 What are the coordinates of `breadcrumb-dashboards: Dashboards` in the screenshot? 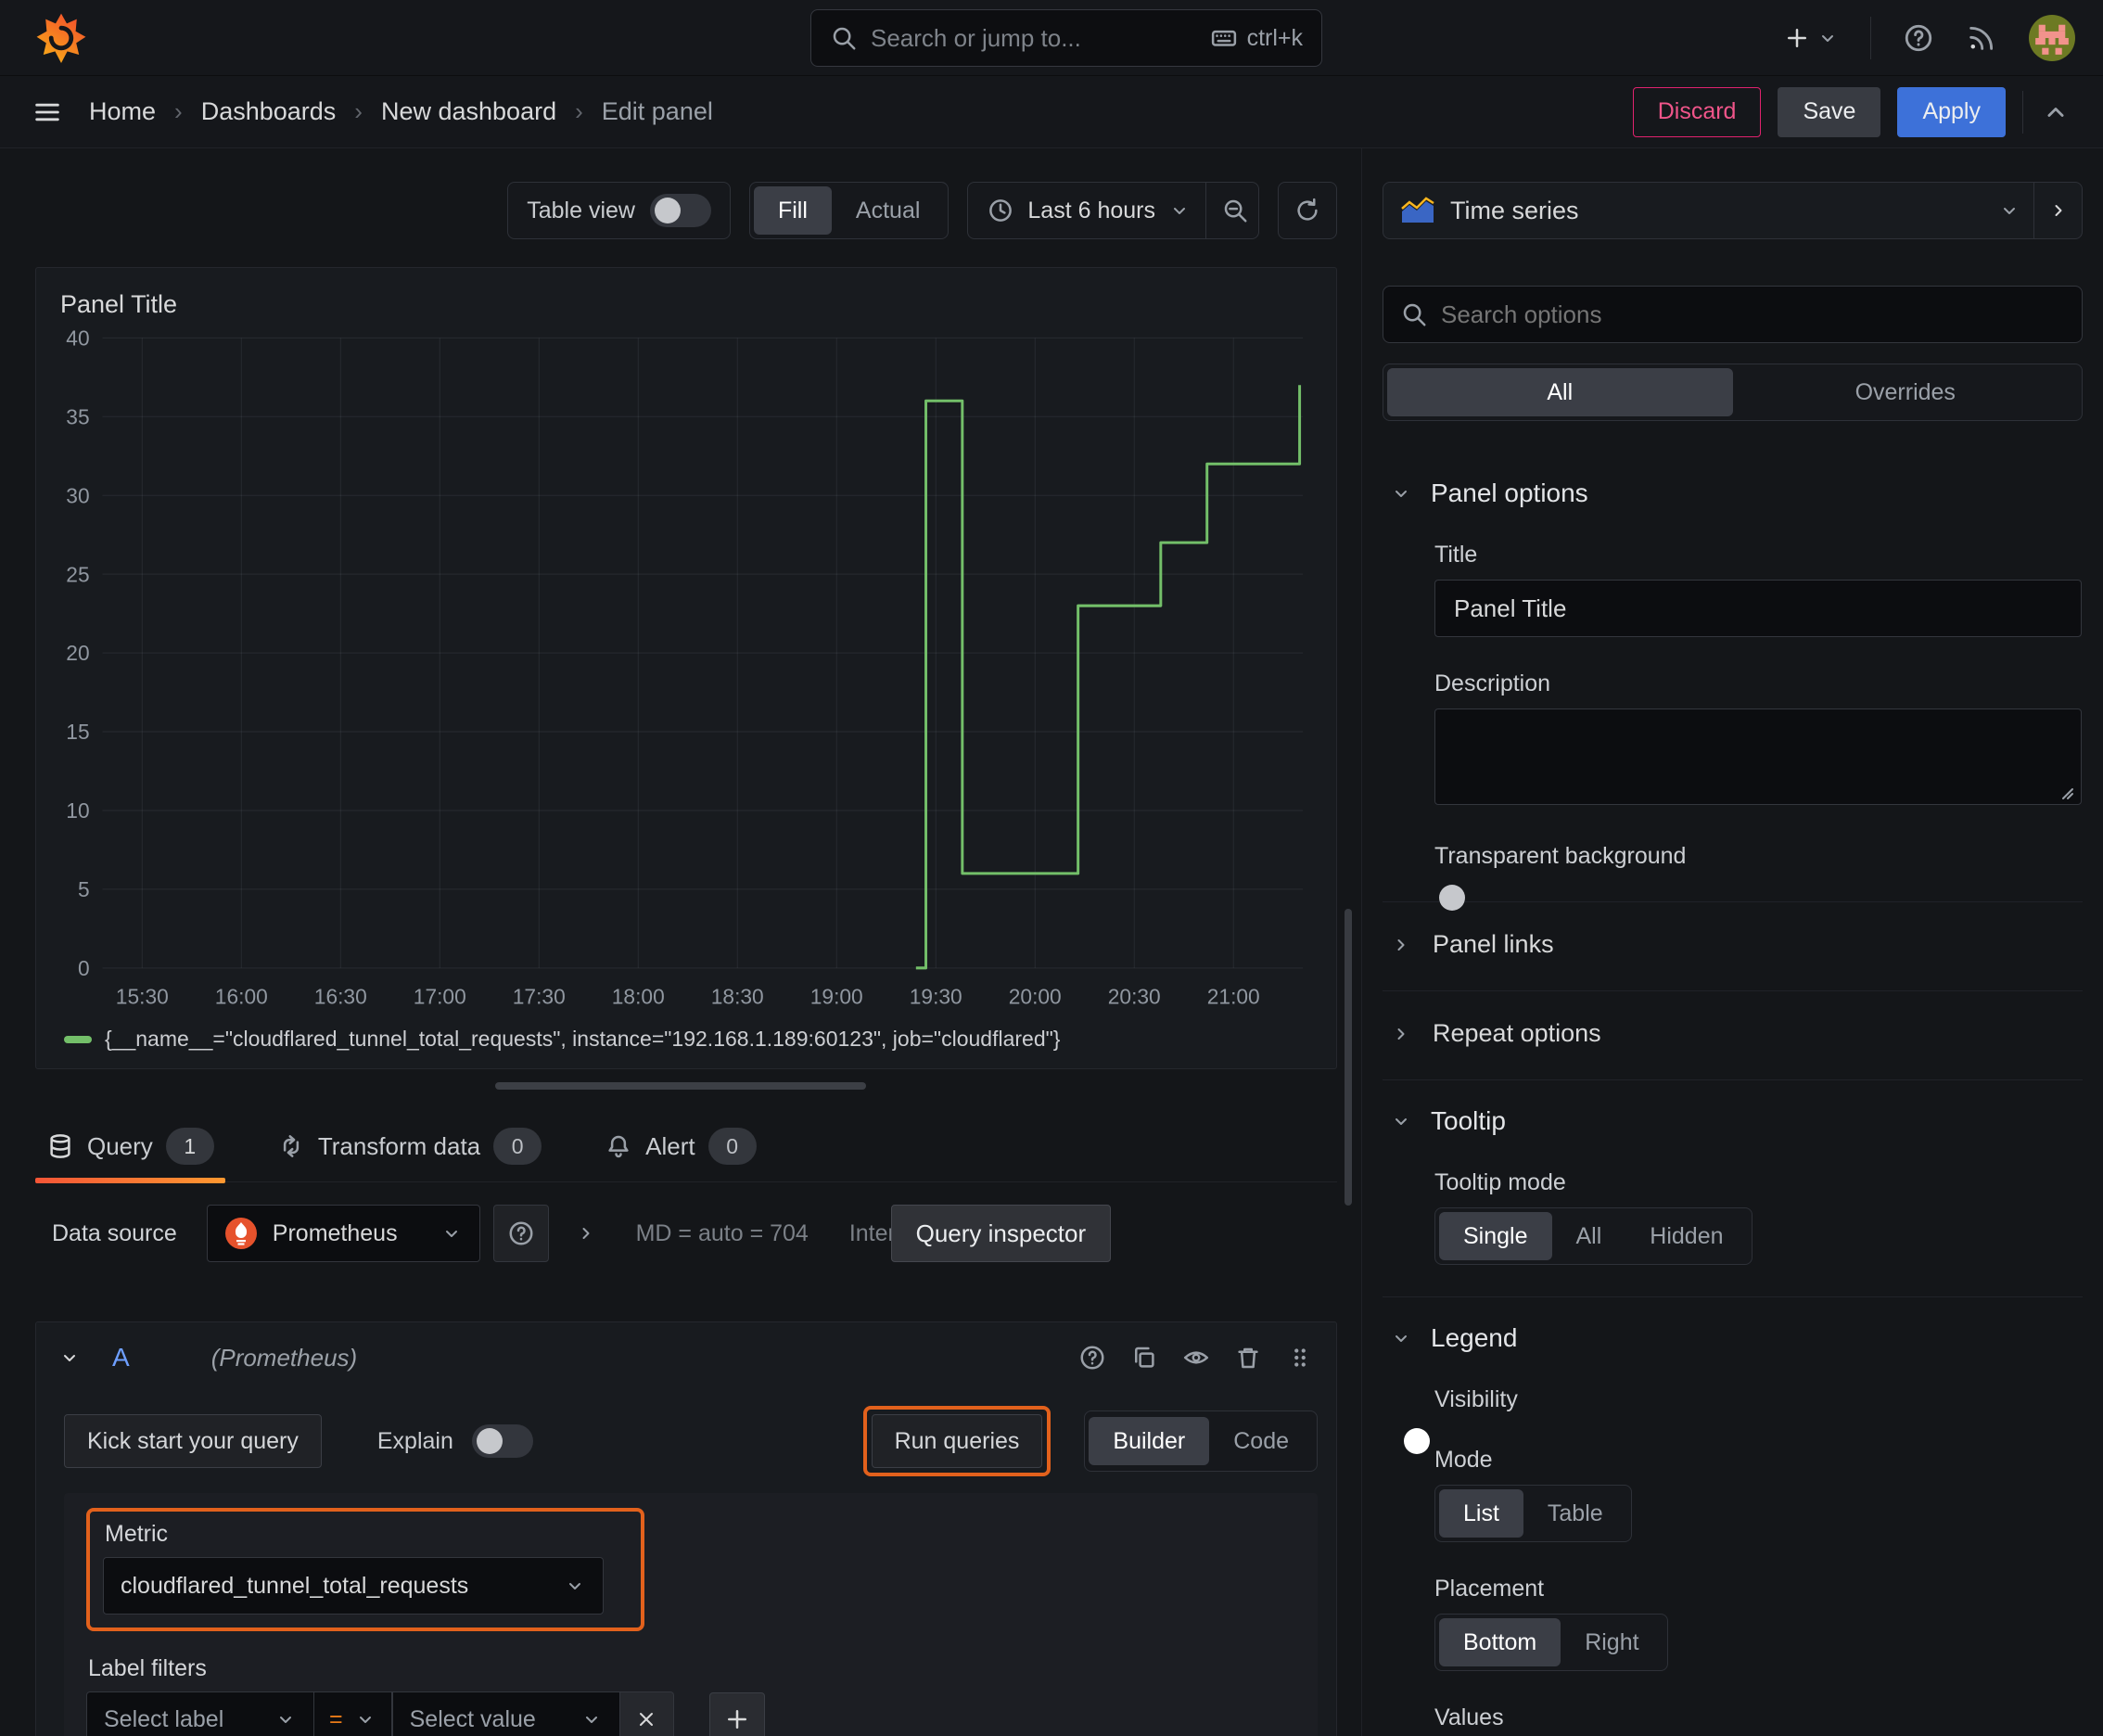 It's located at (269, 111).